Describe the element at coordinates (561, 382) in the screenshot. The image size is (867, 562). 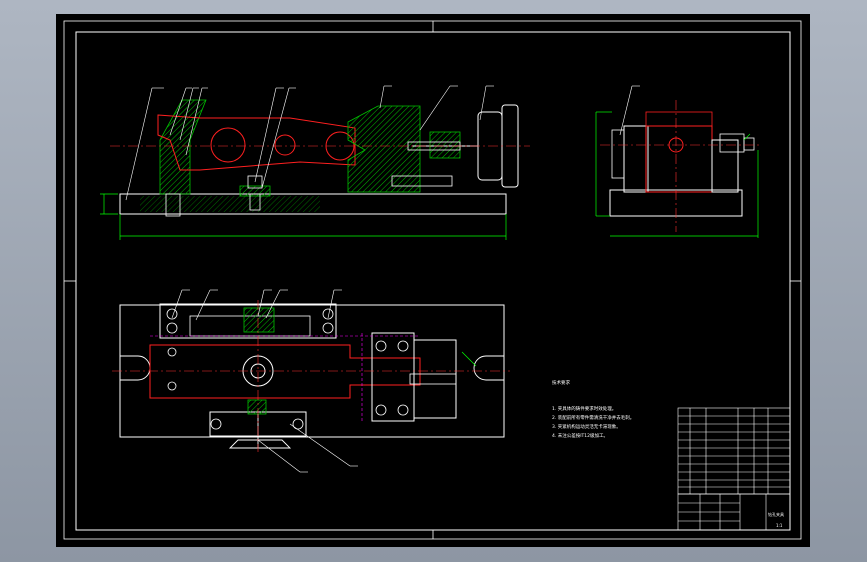
I see `tech-req-title: 技术要求` at that location.